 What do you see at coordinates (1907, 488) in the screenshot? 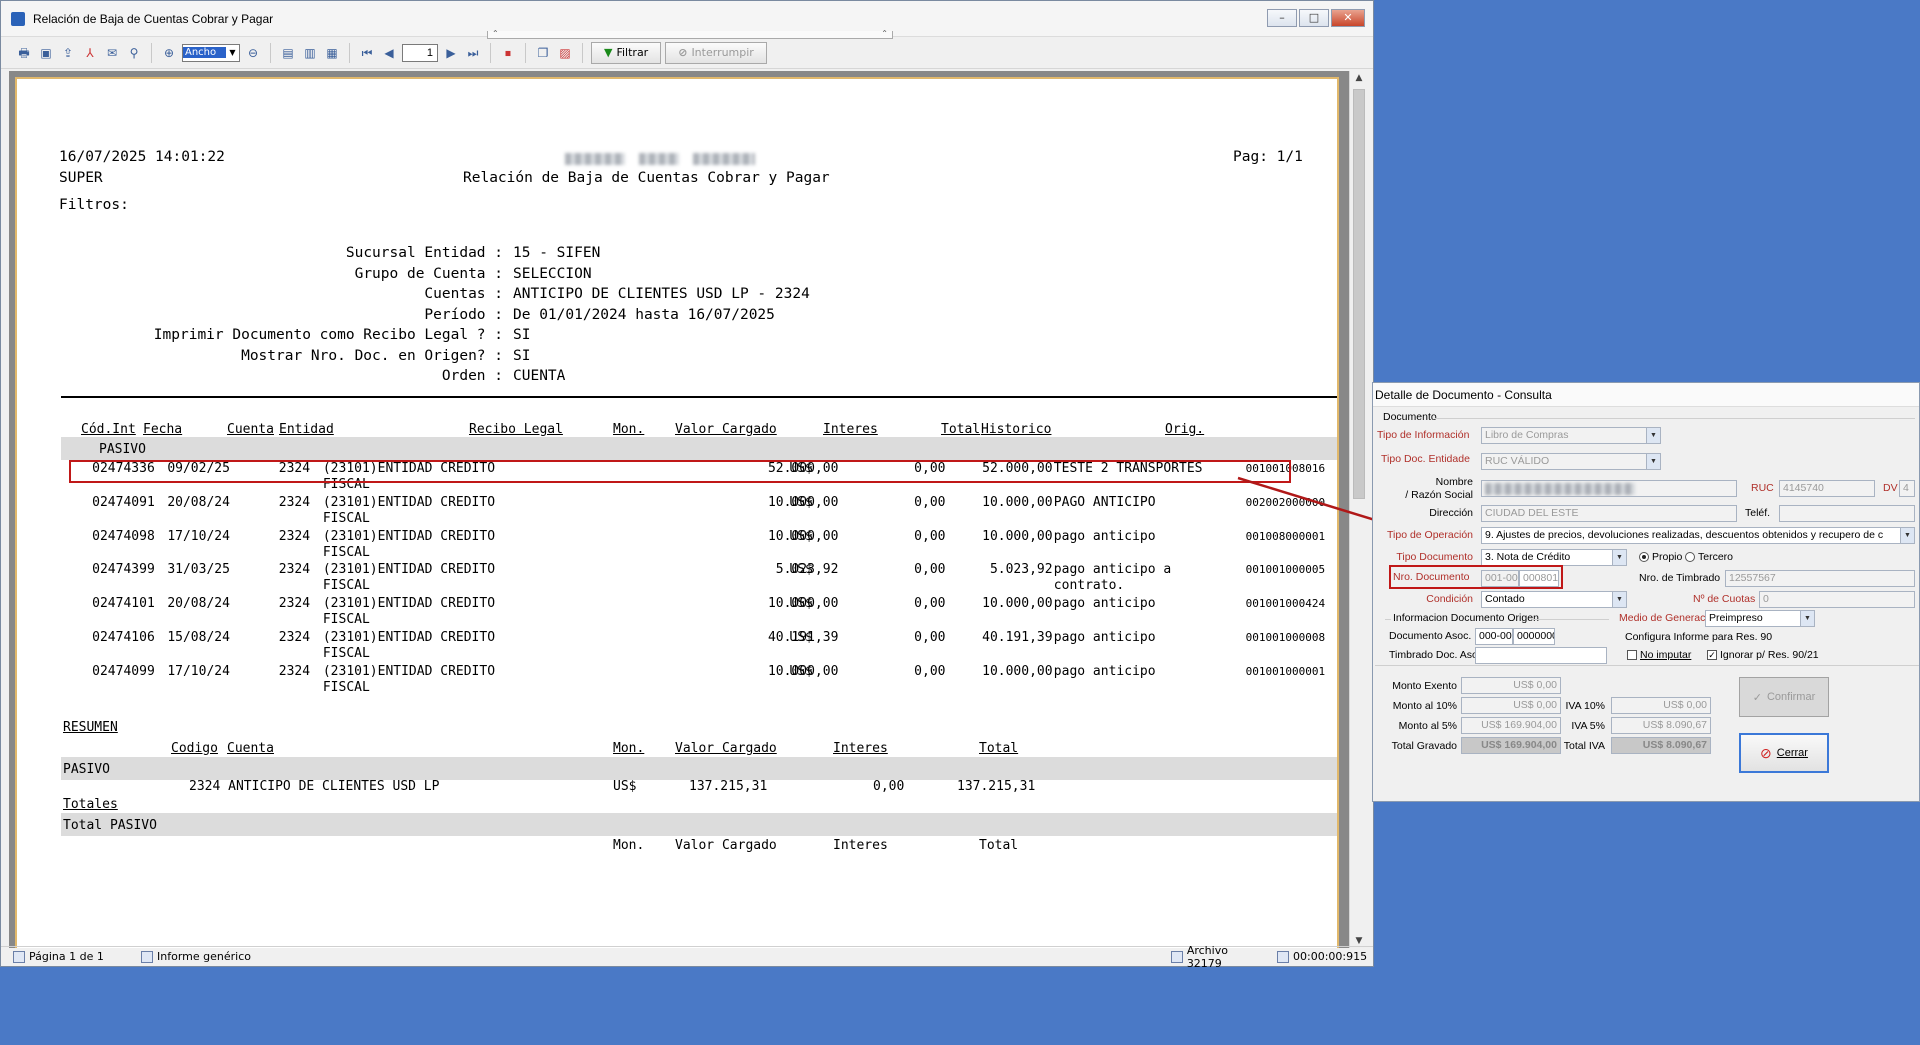
I see `dv-field: 4` at bounding box center [1907, 488].